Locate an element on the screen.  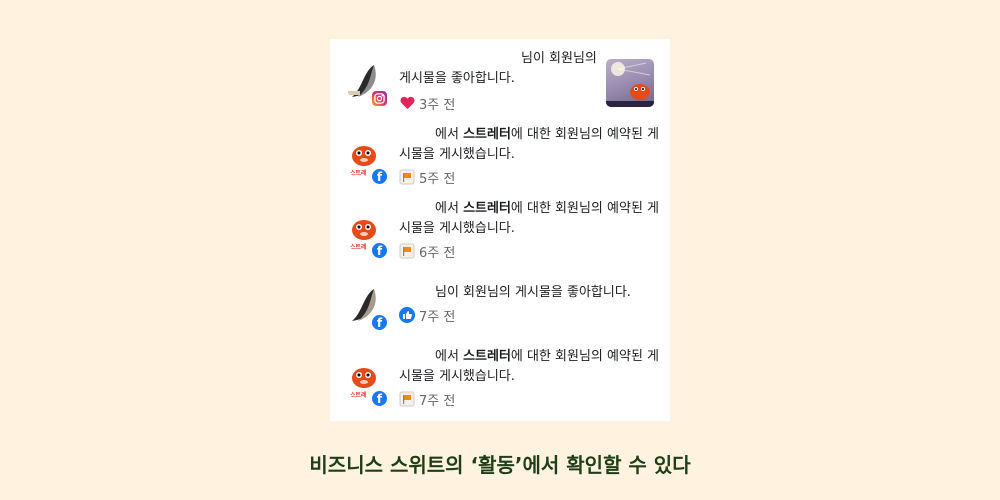
heart-icon is located at coordinates (407, 103).